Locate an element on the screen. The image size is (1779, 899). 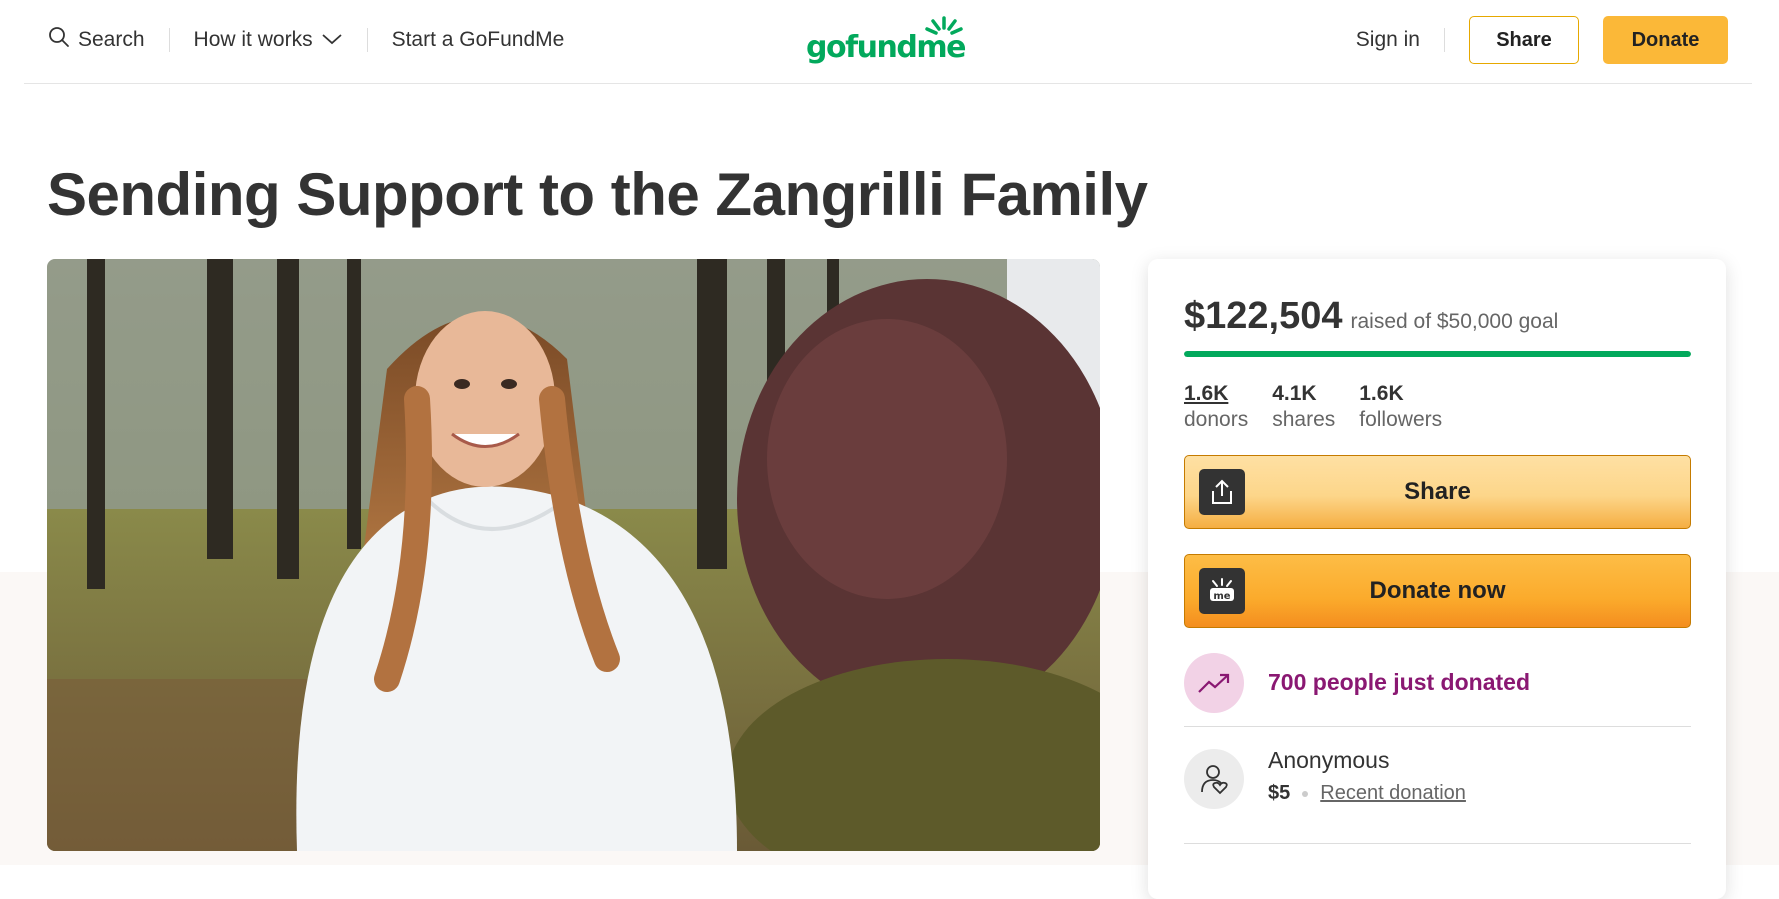
start-gofundme-link: Start a GoFundMe is located at coordinates (478, 40).